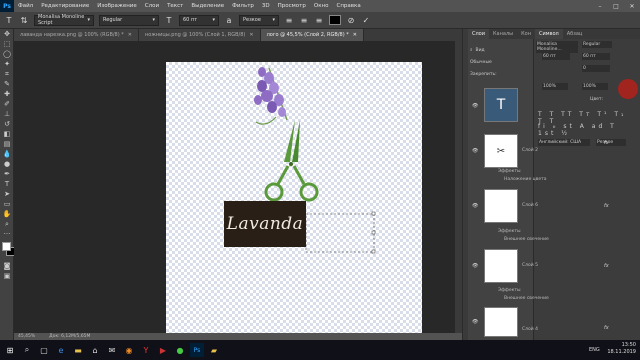 This screenshot has height=360, width=640. What do you see at coordinates (7, 194) in the screenshot?
I see `path-select-tool-icon: ➤` at bounding box center [7, 194].